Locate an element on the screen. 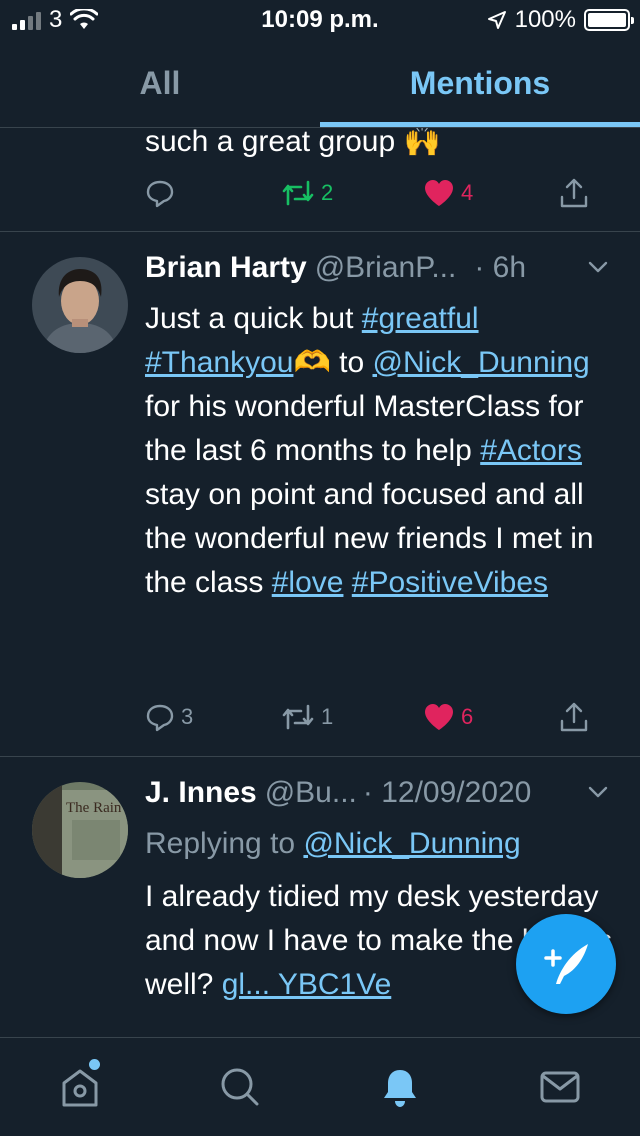 This screenshot has height=1136, width=640. signal-icon is located at coordinates (26, 20).